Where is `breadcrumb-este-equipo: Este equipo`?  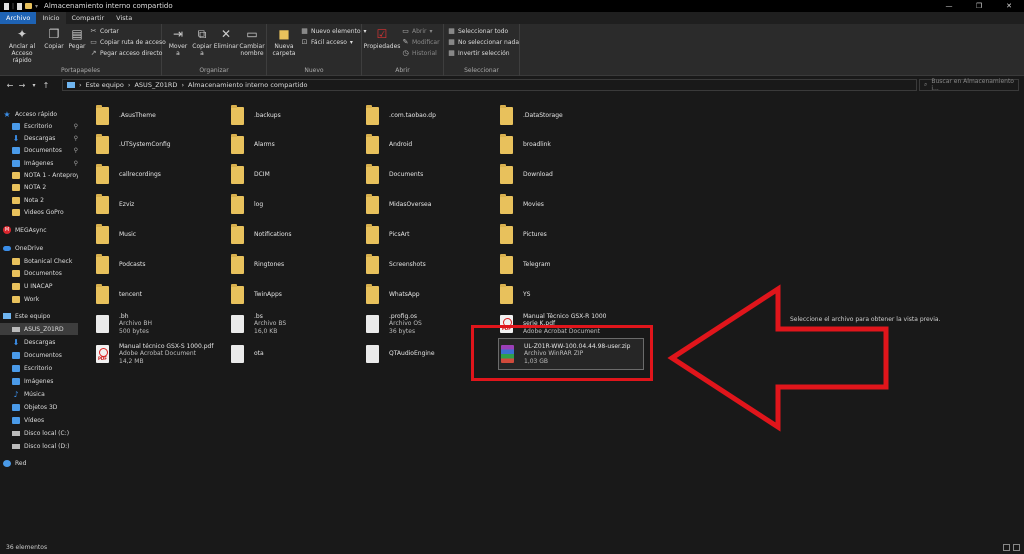
breadcrumb-este-equipo: Este equipo is located at coordinates (105, 85).